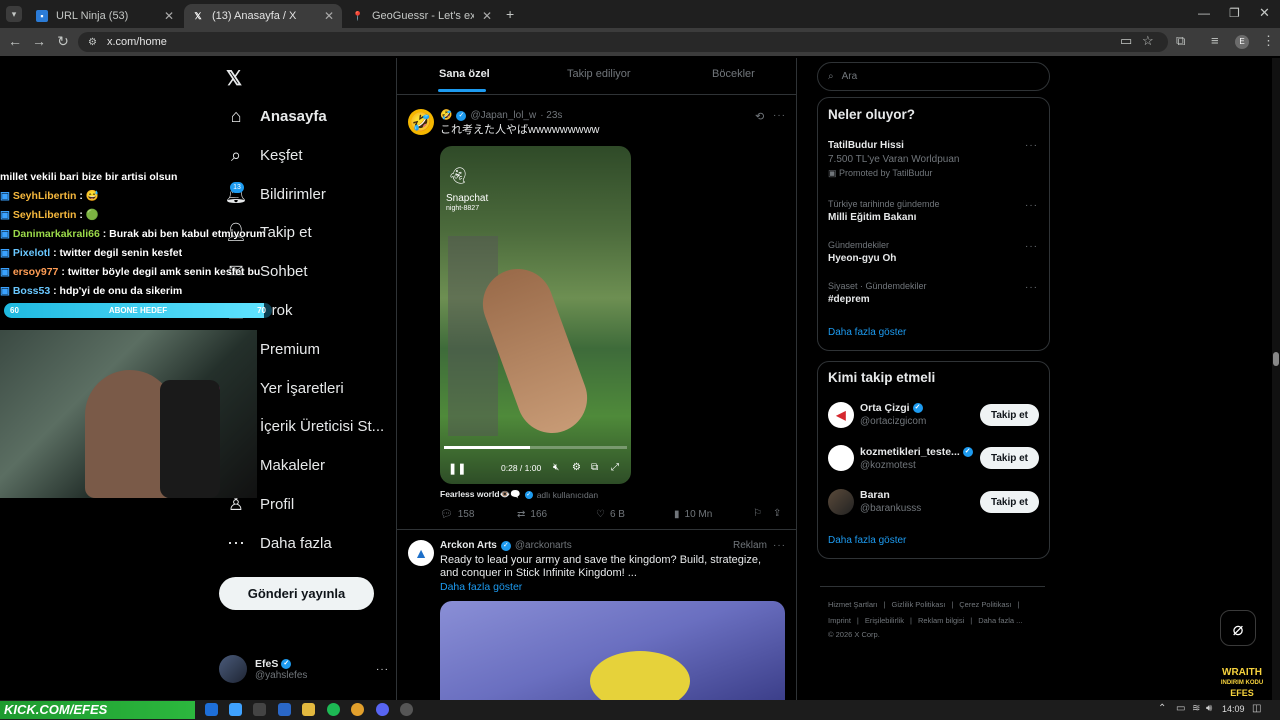 Image resolution: width=1280 pixels, height=720 pixels. I want to click on footer-link: Gizlilik Politikası, so click(919, 605).